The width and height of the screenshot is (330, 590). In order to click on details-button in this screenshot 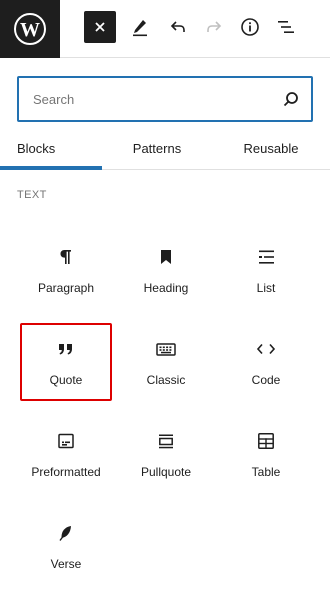, I will do `click(250, 27)`.